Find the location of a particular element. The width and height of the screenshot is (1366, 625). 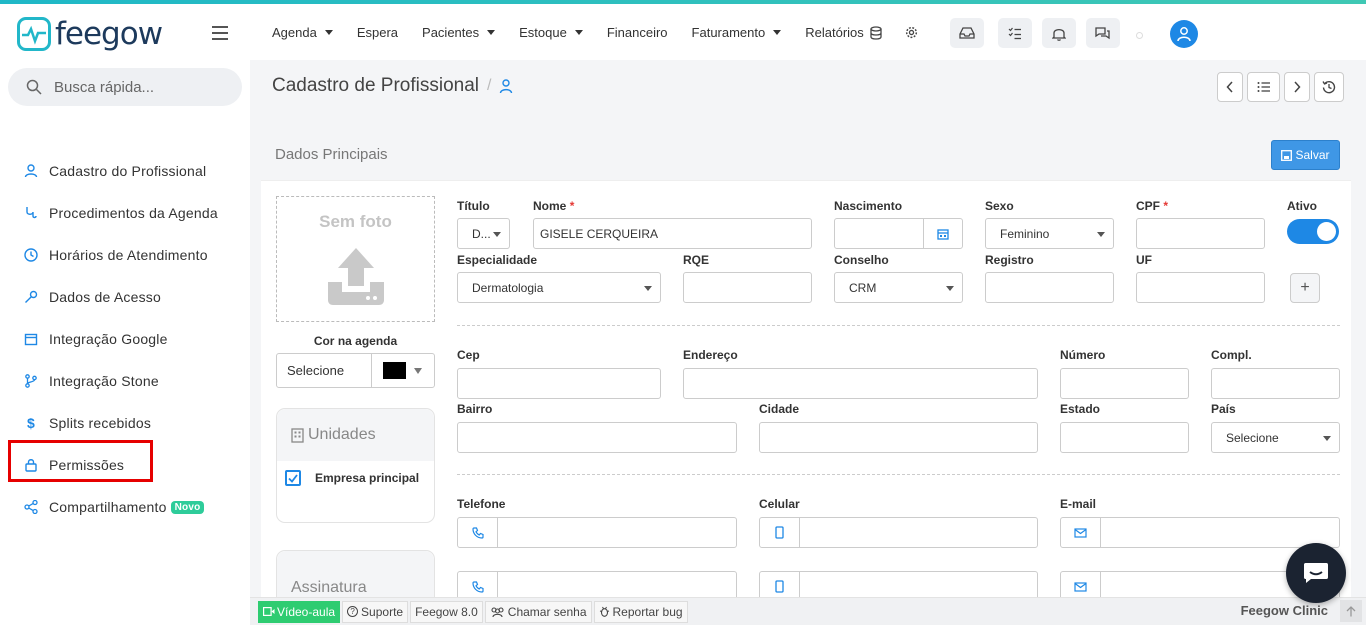

compl-input is located at coordinates (1275, 383).